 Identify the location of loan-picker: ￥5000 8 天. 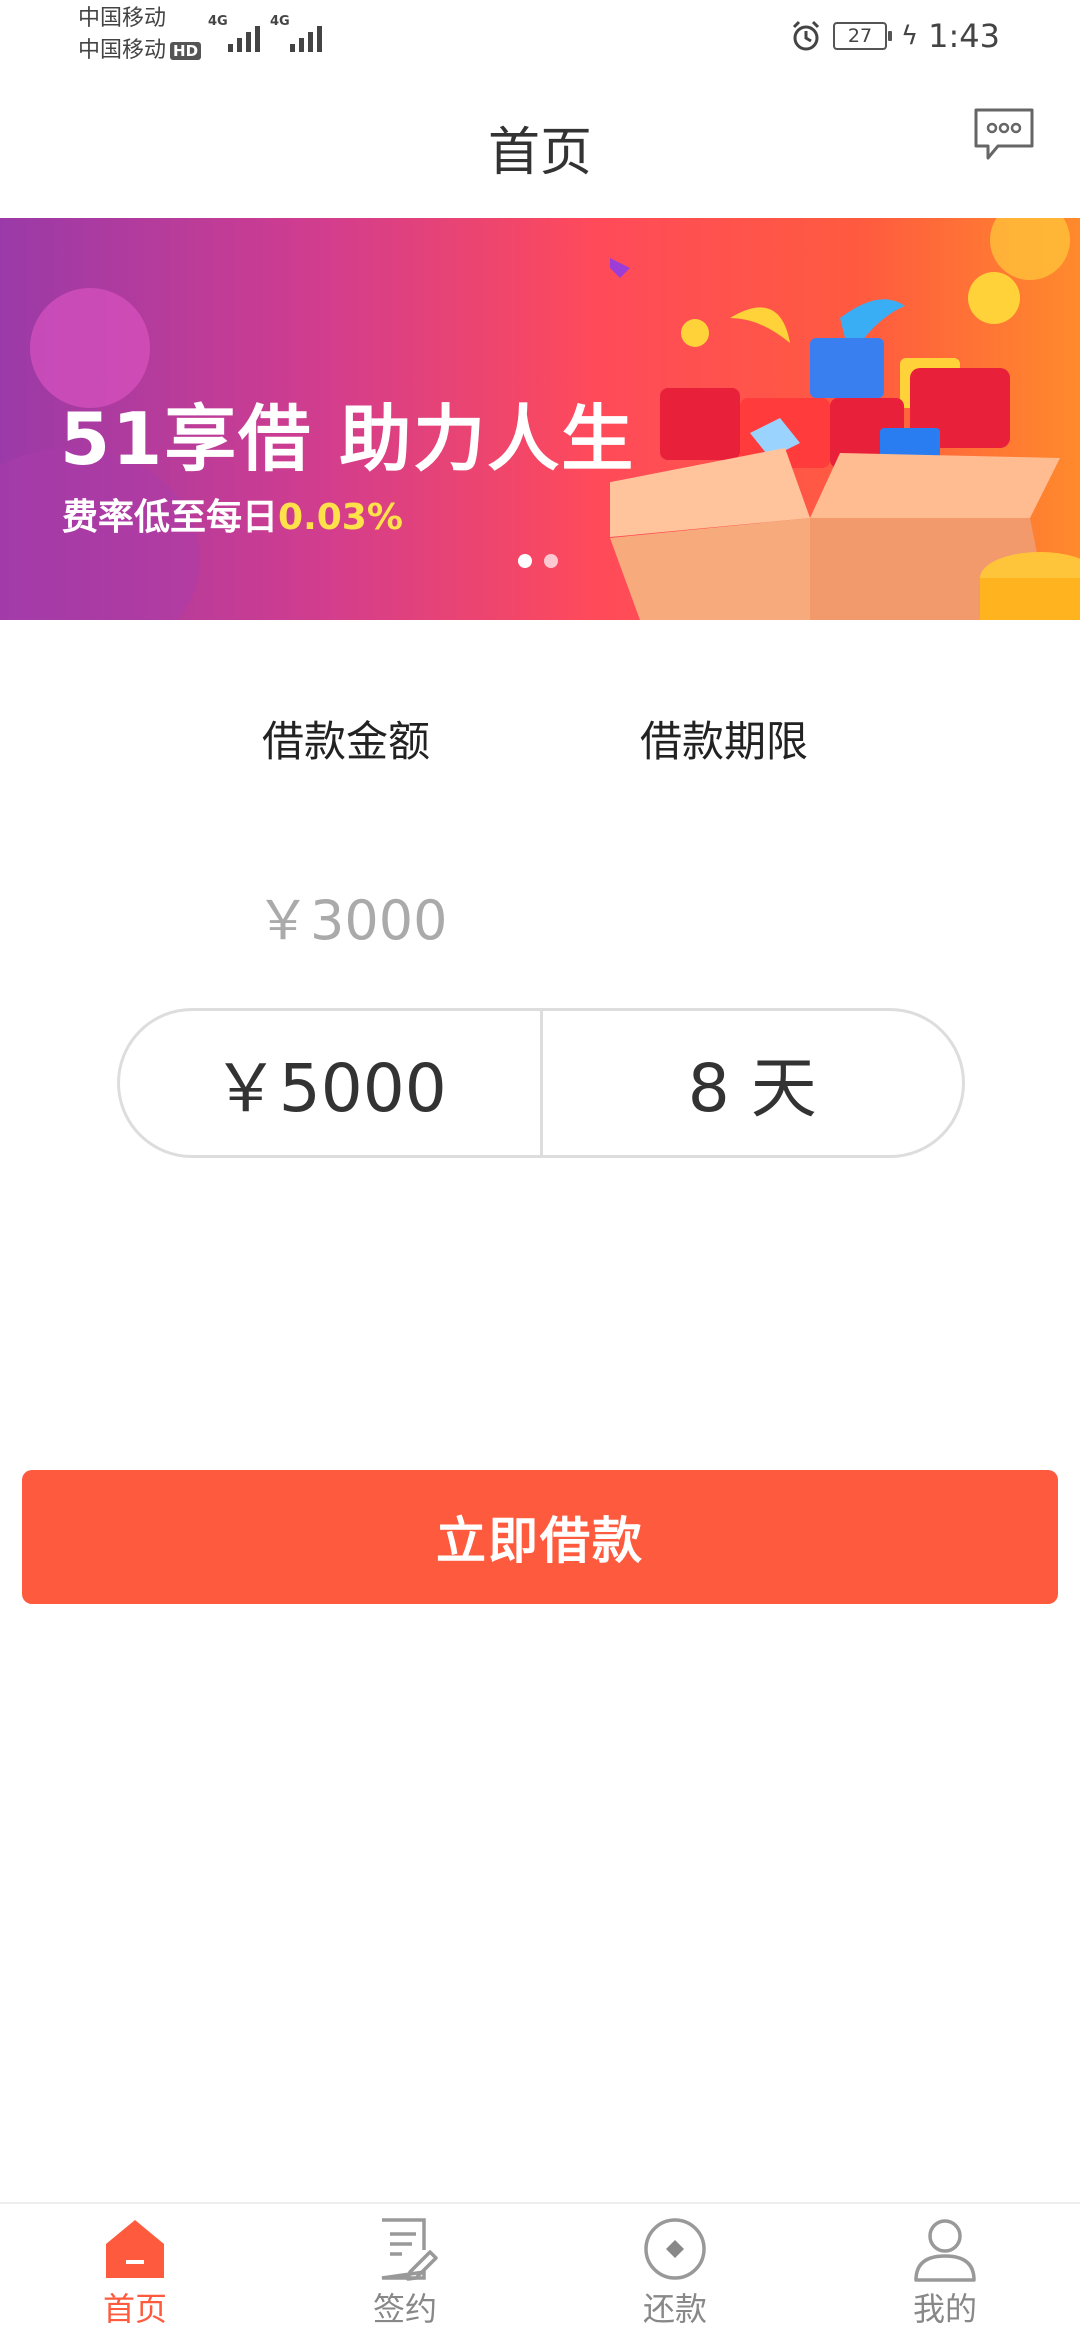
(541, 1083).